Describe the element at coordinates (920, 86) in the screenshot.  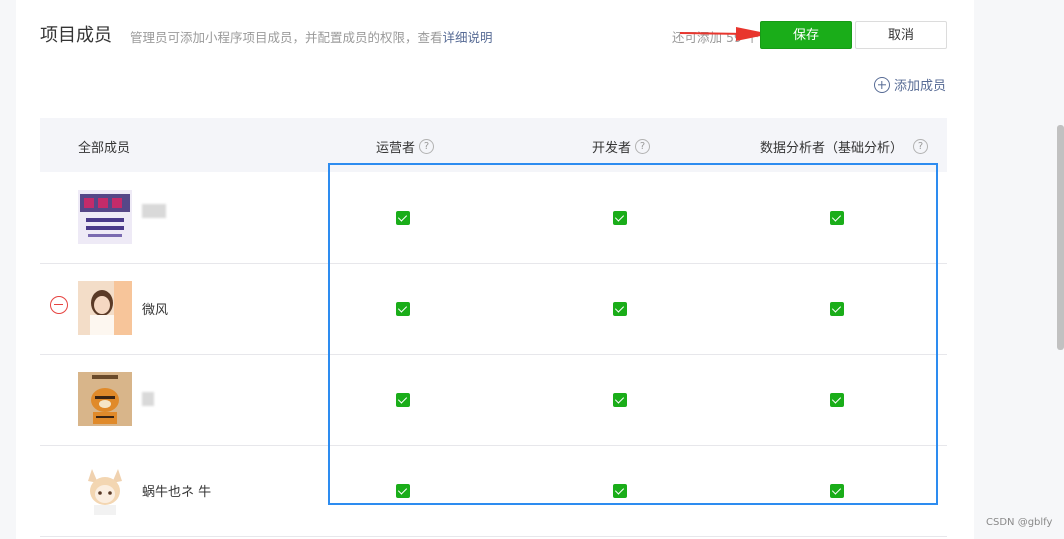
I see `add-member-label: 添加成员` at that location.